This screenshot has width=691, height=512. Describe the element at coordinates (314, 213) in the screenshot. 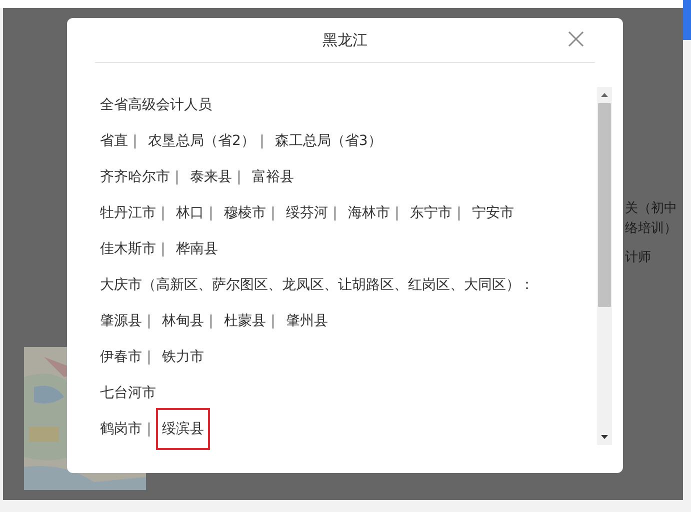

I see `region-link: 绥芬河｜` at that location.